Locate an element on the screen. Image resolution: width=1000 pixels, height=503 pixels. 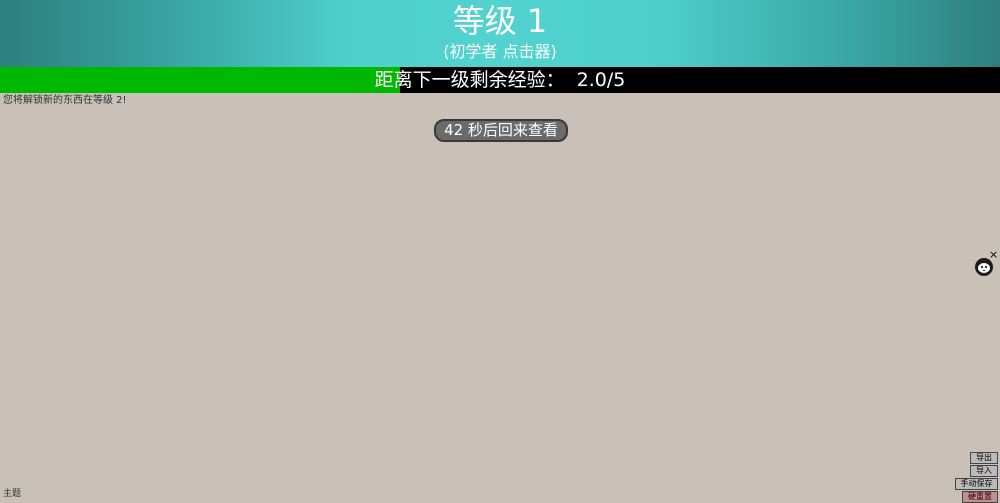
xp-progress-label: 距离下一级剩余经验： 2.0/5 is located at coordinates (500, 80).